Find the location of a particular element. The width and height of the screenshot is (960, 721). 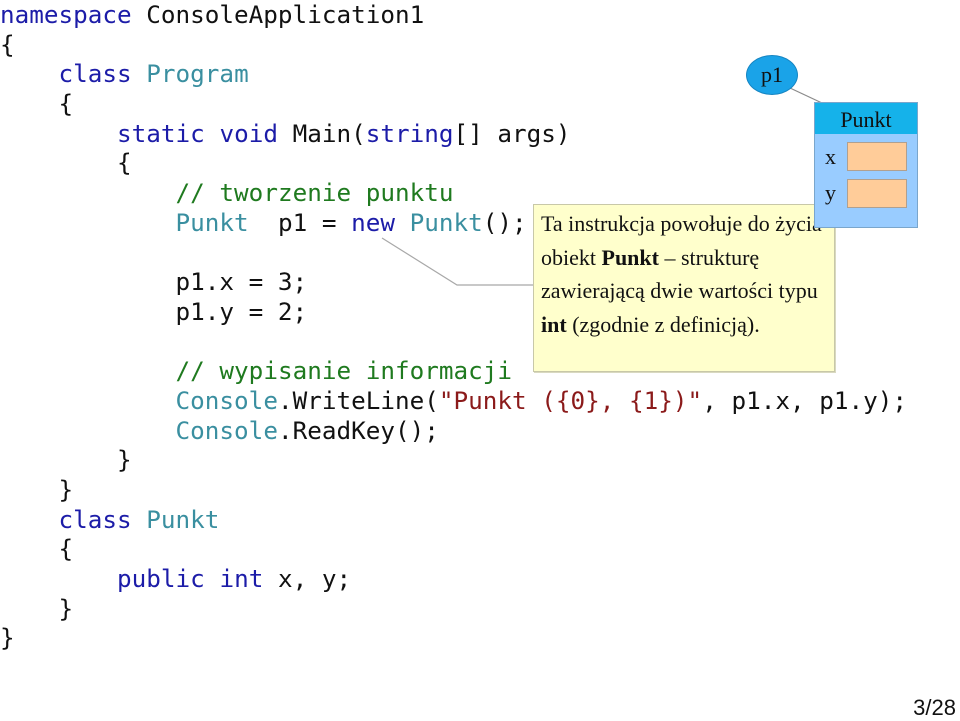

code-token: int is located at coordinates (248, 579).